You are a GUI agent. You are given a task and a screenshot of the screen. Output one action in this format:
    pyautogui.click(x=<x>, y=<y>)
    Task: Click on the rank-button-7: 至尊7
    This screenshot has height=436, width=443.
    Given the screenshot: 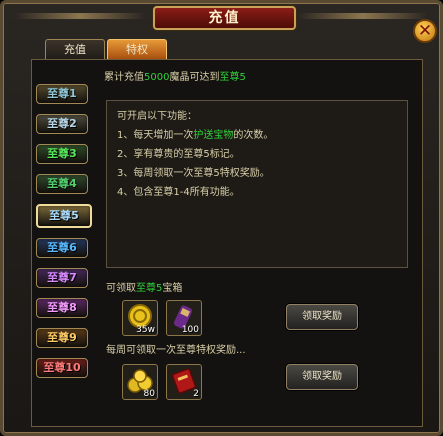 What is the action you would take?
    pyautogui.click(x=62, y=278)
    